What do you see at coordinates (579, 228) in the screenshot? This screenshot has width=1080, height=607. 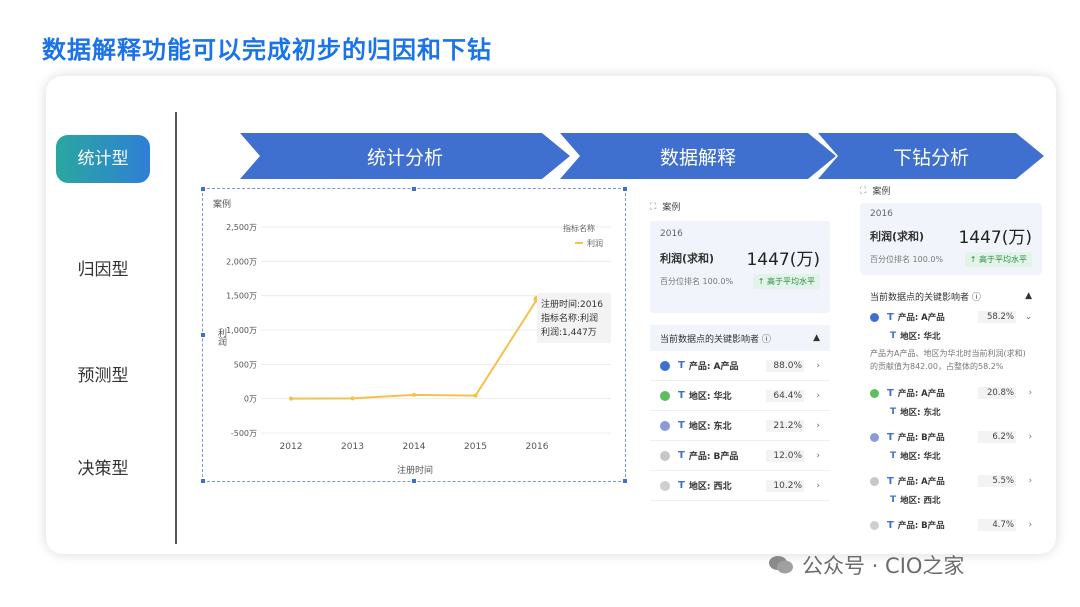 I see `legend-title: 指标名称` at bounding box center [579, 228].